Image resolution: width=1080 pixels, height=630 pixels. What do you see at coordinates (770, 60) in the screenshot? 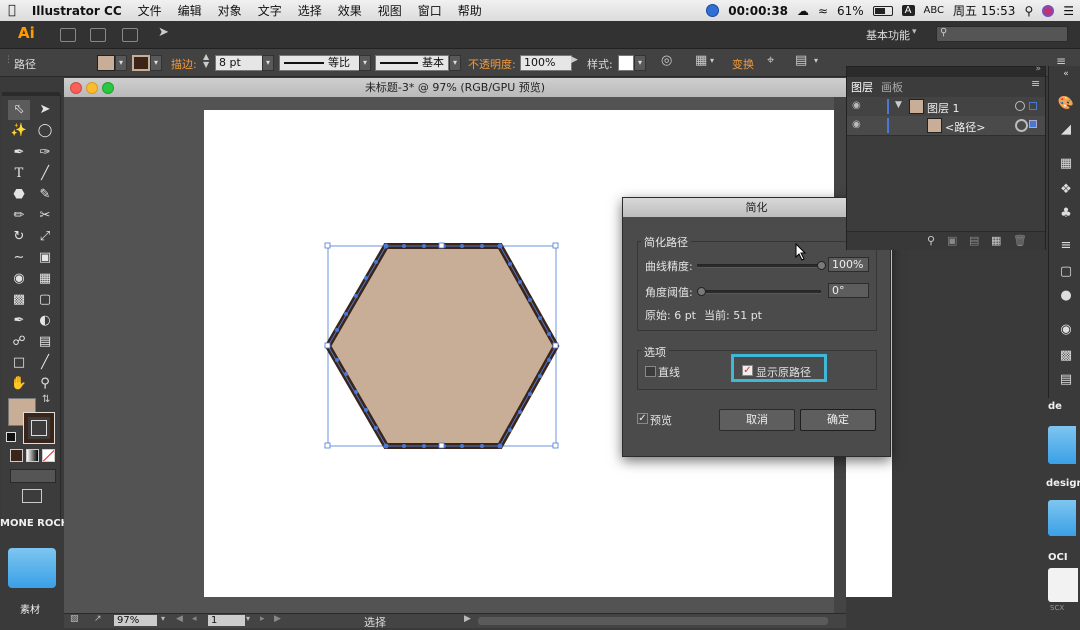
I see `transform-corners-icon: ⌖` at bounding box center [770, 60].